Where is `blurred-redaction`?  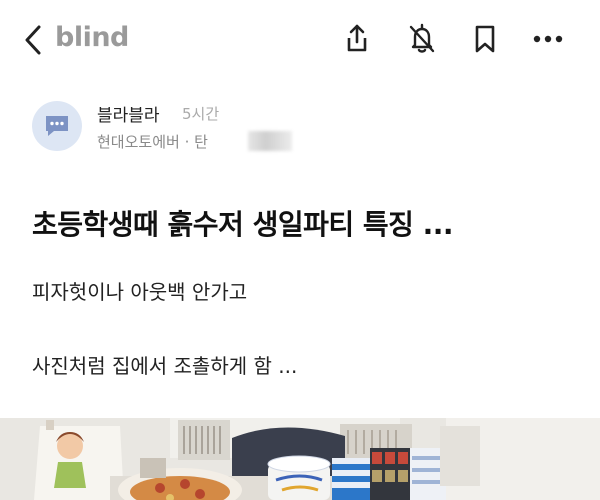 blurred-redaction is located at coordinates (270, 141).